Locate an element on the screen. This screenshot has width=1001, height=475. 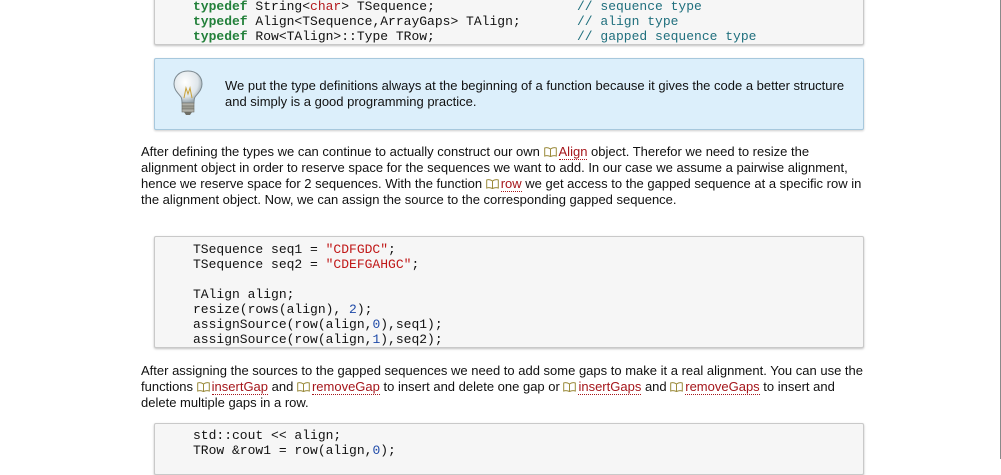
code-line: typedef Row<TAlign>::Type TRow; is located at coordinates (314, 36).